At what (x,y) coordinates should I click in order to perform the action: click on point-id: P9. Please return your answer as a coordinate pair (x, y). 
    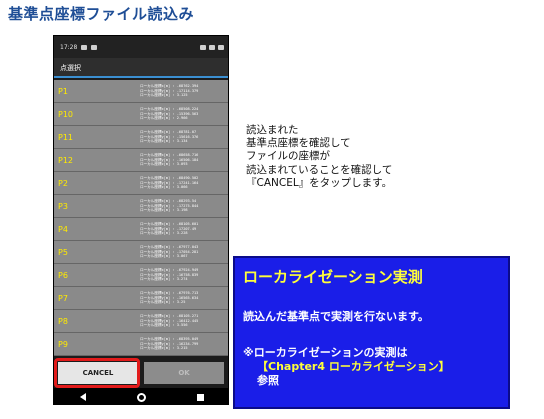
    Looking at the image, I should click on (63, 344).